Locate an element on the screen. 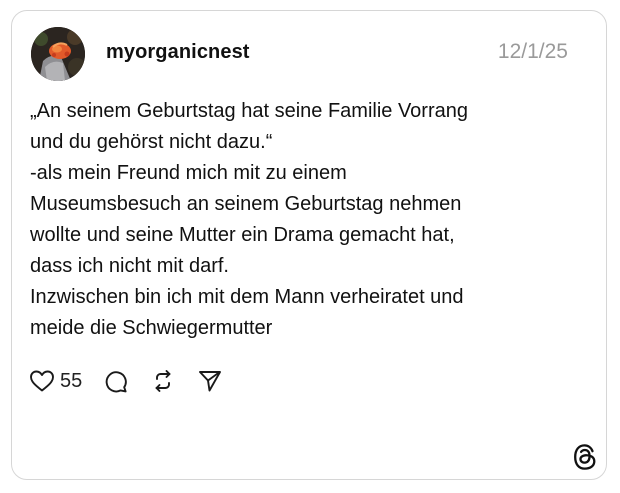 The image size is (620, 493). post-body-line: meide die Schwiegermutter is located at coordinates (151, 328).